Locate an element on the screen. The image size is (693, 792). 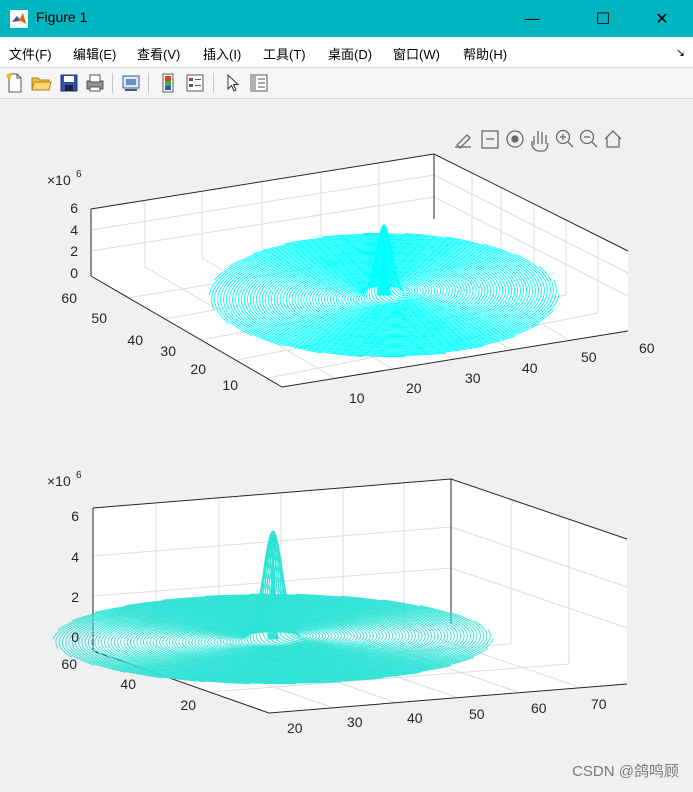
new-figure-icon is located at coordinates (15, 83).